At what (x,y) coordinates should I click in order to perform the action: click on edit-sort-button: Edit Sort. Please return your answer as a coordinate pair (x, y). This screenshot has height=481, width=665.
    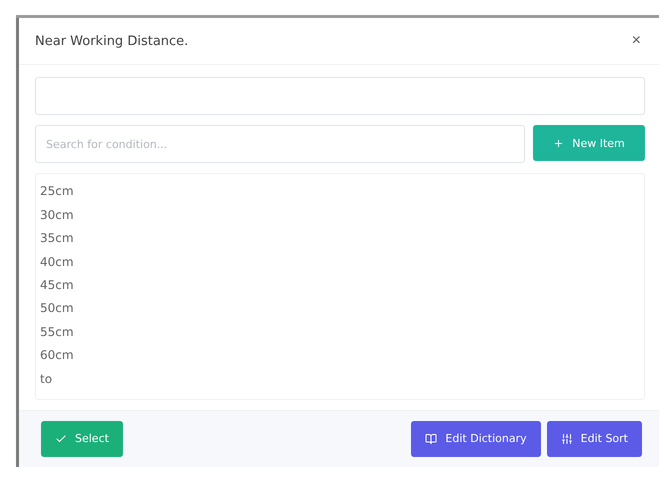
    Looking at the image, I should click on (594, 438).